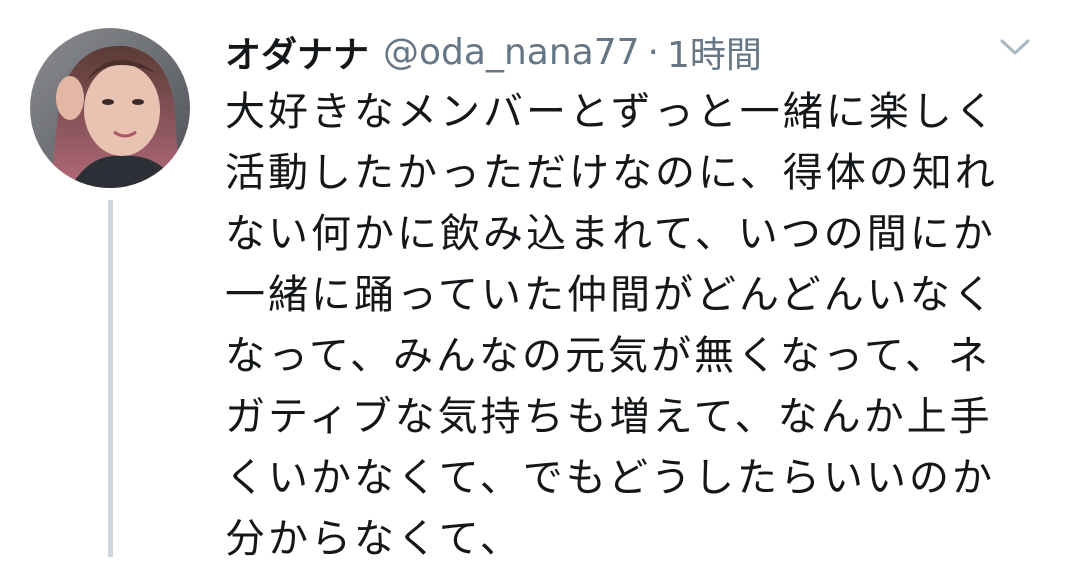 The width and height of the screenshot is (1074, 570). What do you see at coordinates (611, 112) in the screenshot?
I see `tweet-text-line: 大好きなメンバーとずっと一緒に楽しく` at bounding box center [611, 112].